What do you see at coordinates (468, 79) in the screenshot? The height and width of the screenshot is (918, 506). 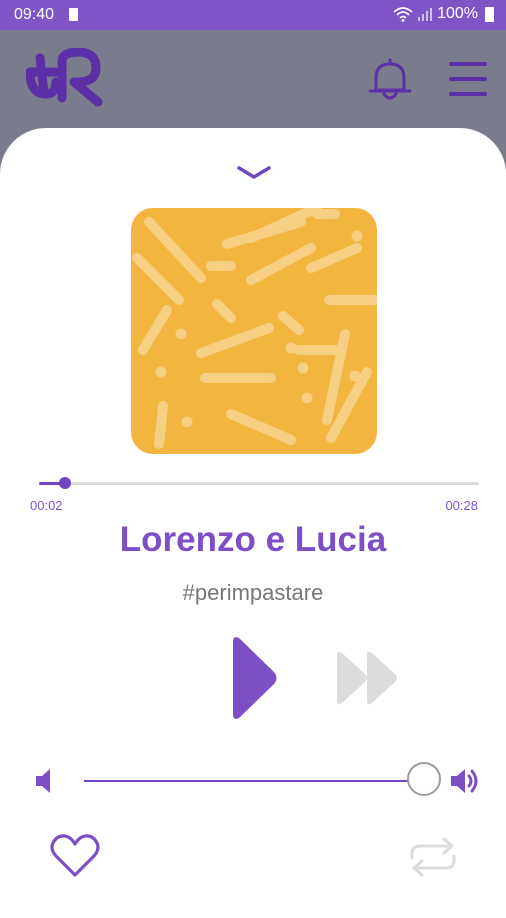 I see `hamburger-menu-icon` at bounding box center [468, 79].